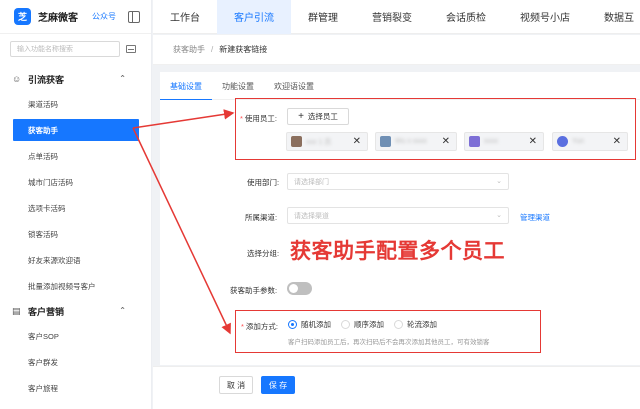 Image resolution: width=640 pixels, height=409 pixels. Describe the element at coordinates (16, 310) in the screenshot. I see `book-icon: ▤` at that location.